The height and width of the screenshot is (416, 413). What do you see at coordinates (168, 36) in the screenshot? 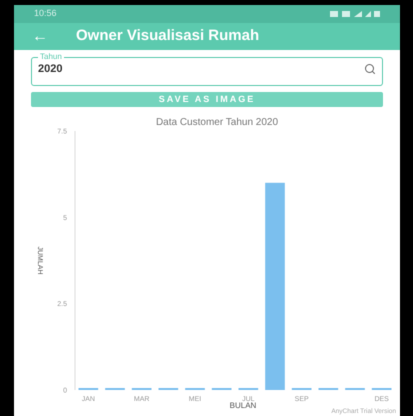
I see `app-title: Owner Visualisasi Rumah` at bounding box center [168, 36].